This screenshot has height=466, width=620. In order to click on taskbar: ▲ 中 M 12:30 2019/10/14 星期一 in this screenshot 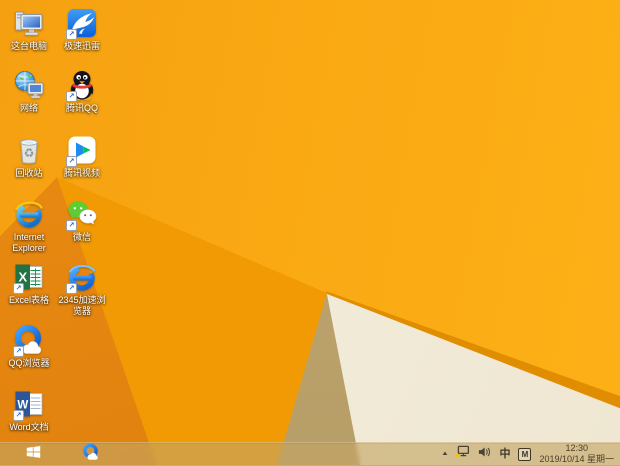, I will do `click(310, 453)`.